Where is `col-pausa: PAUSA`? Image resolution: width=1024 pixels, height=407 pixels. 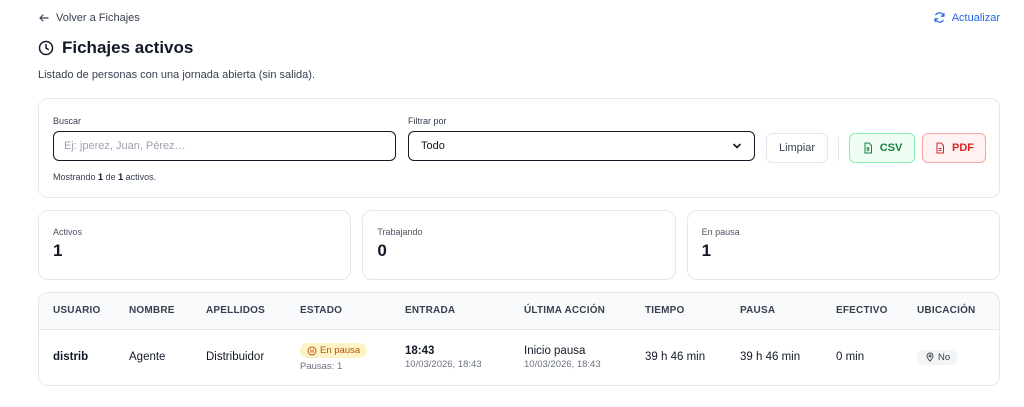
col-pausa: PAUSA is located at coordinates (778, 311).